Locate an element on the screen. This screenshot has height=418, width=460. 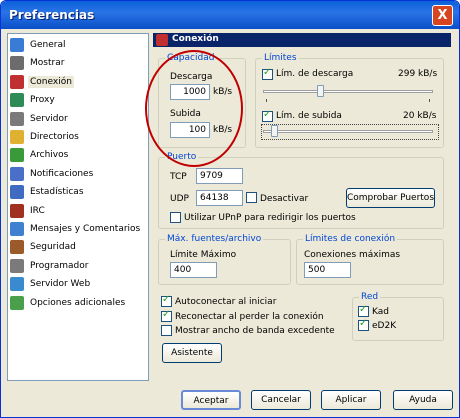
extra-options-icon is located at coordinates (17, 302).